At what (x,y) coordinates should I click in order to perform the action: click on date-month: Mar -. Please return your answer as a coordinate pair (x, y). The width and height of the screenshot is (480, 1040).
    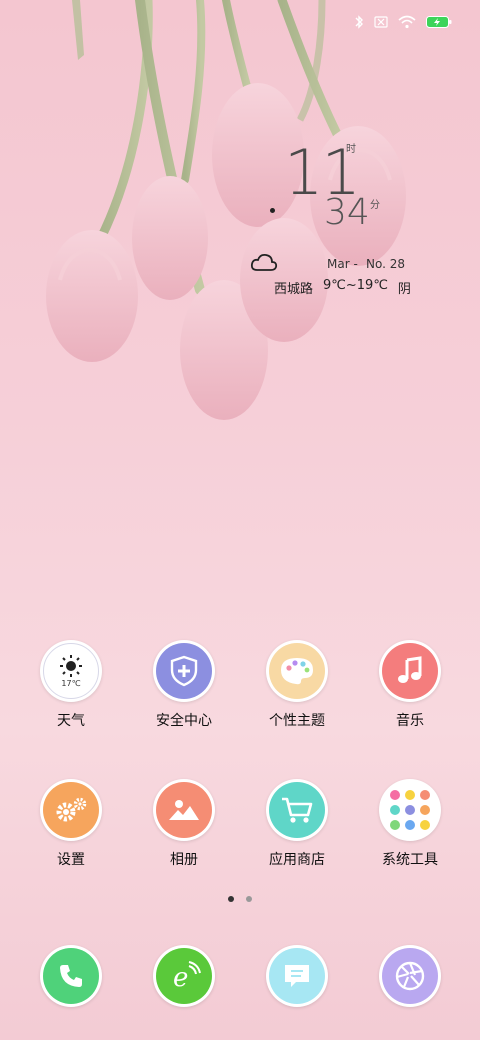
    Looking at the image, I should click on (342, 264).